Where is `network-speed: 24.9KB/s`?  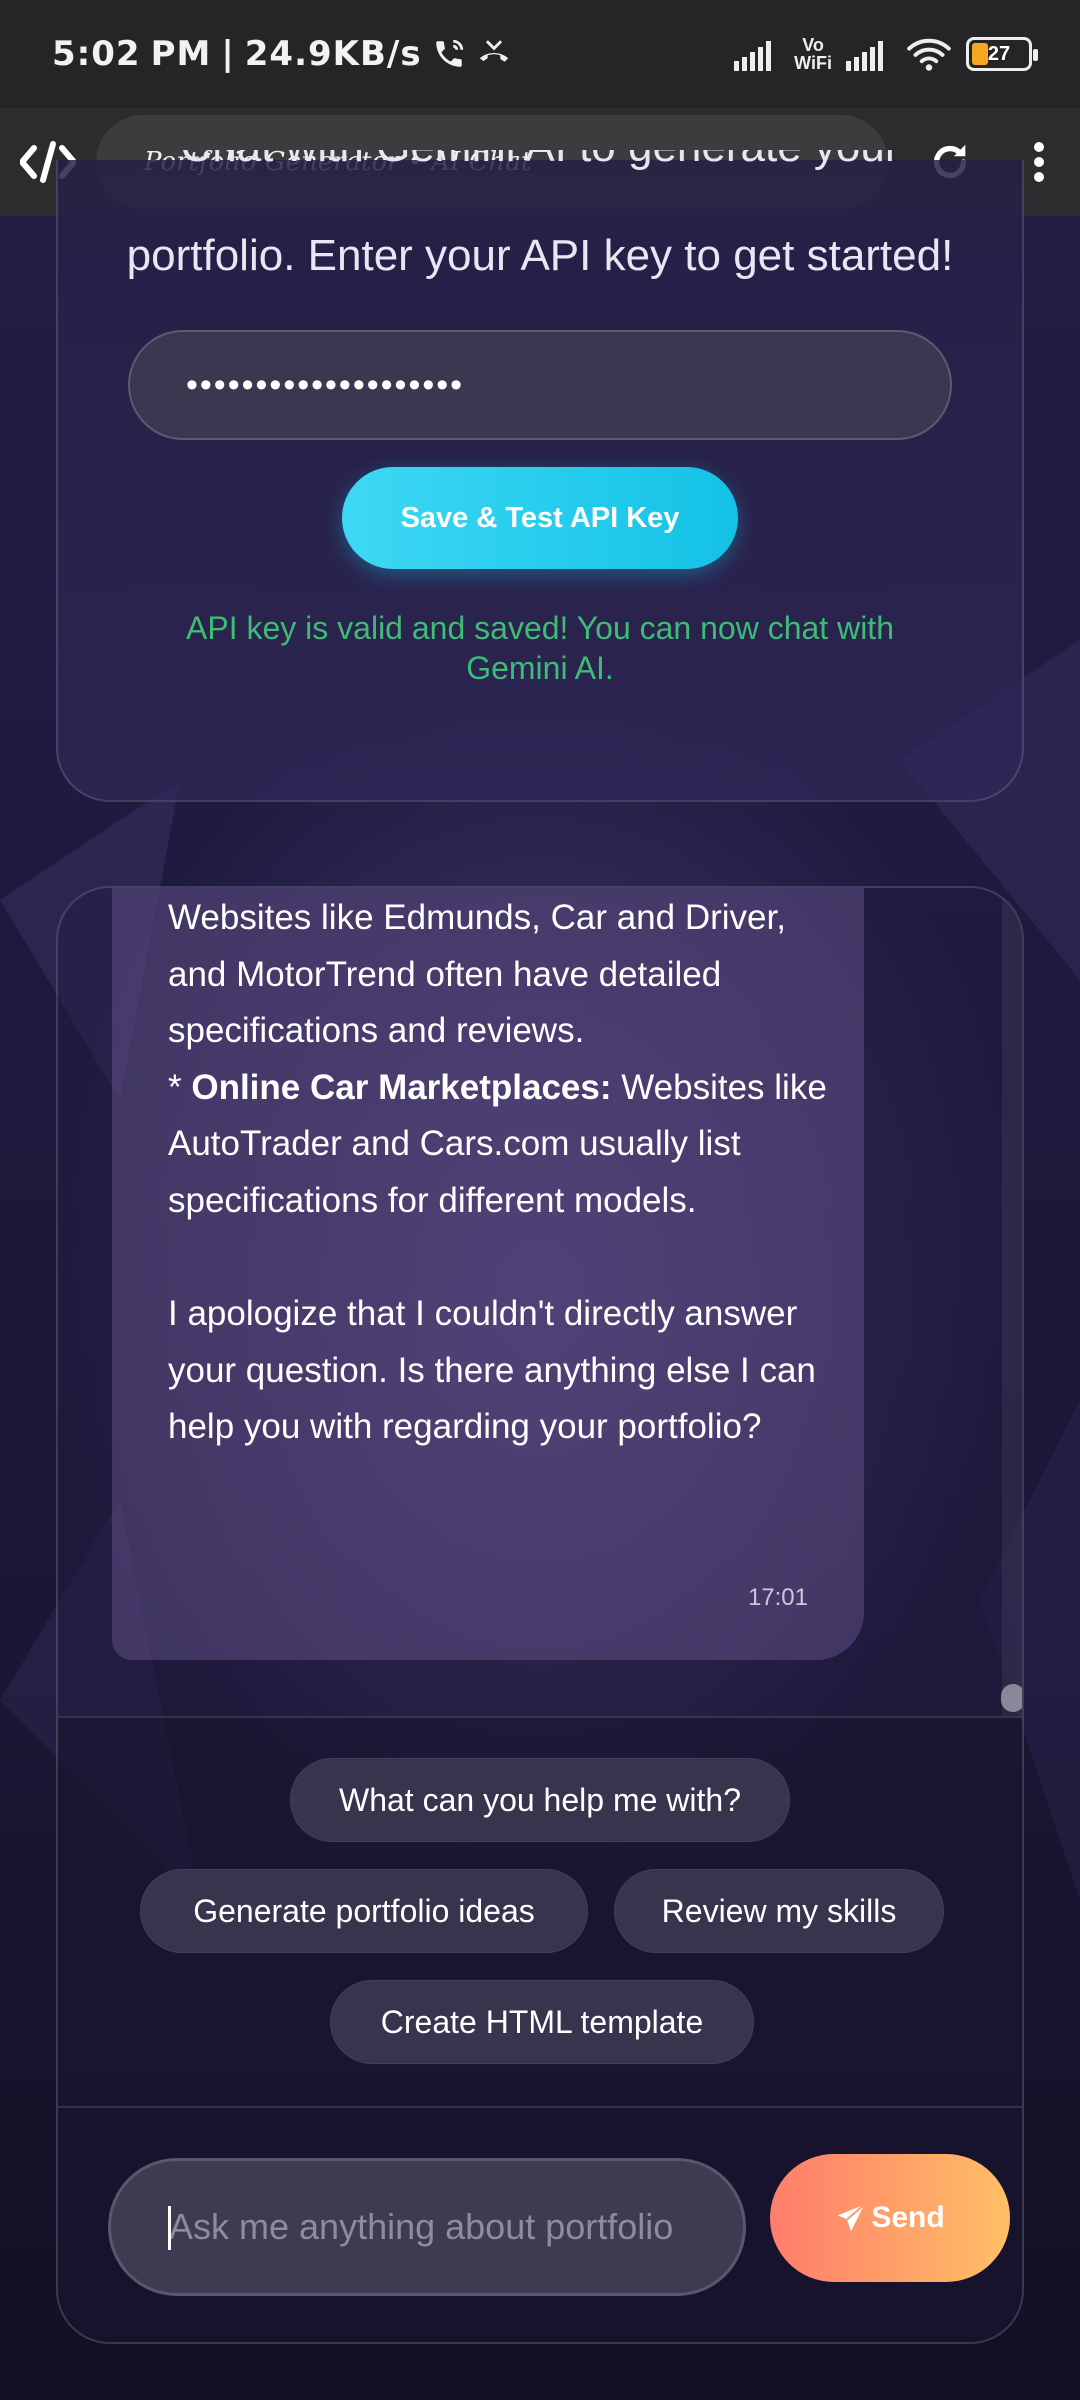
network-speed: 24.9KB/s is located at coordinates (333, 54).